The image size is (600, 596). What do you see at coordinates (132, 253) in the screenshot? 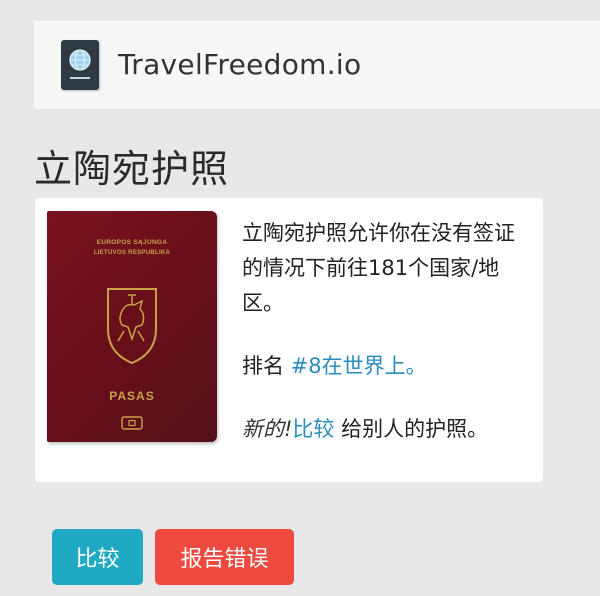
I see `passport-cover-line2: LIETUVOS RESPUBLIKA` at bounding box center [132, 253].